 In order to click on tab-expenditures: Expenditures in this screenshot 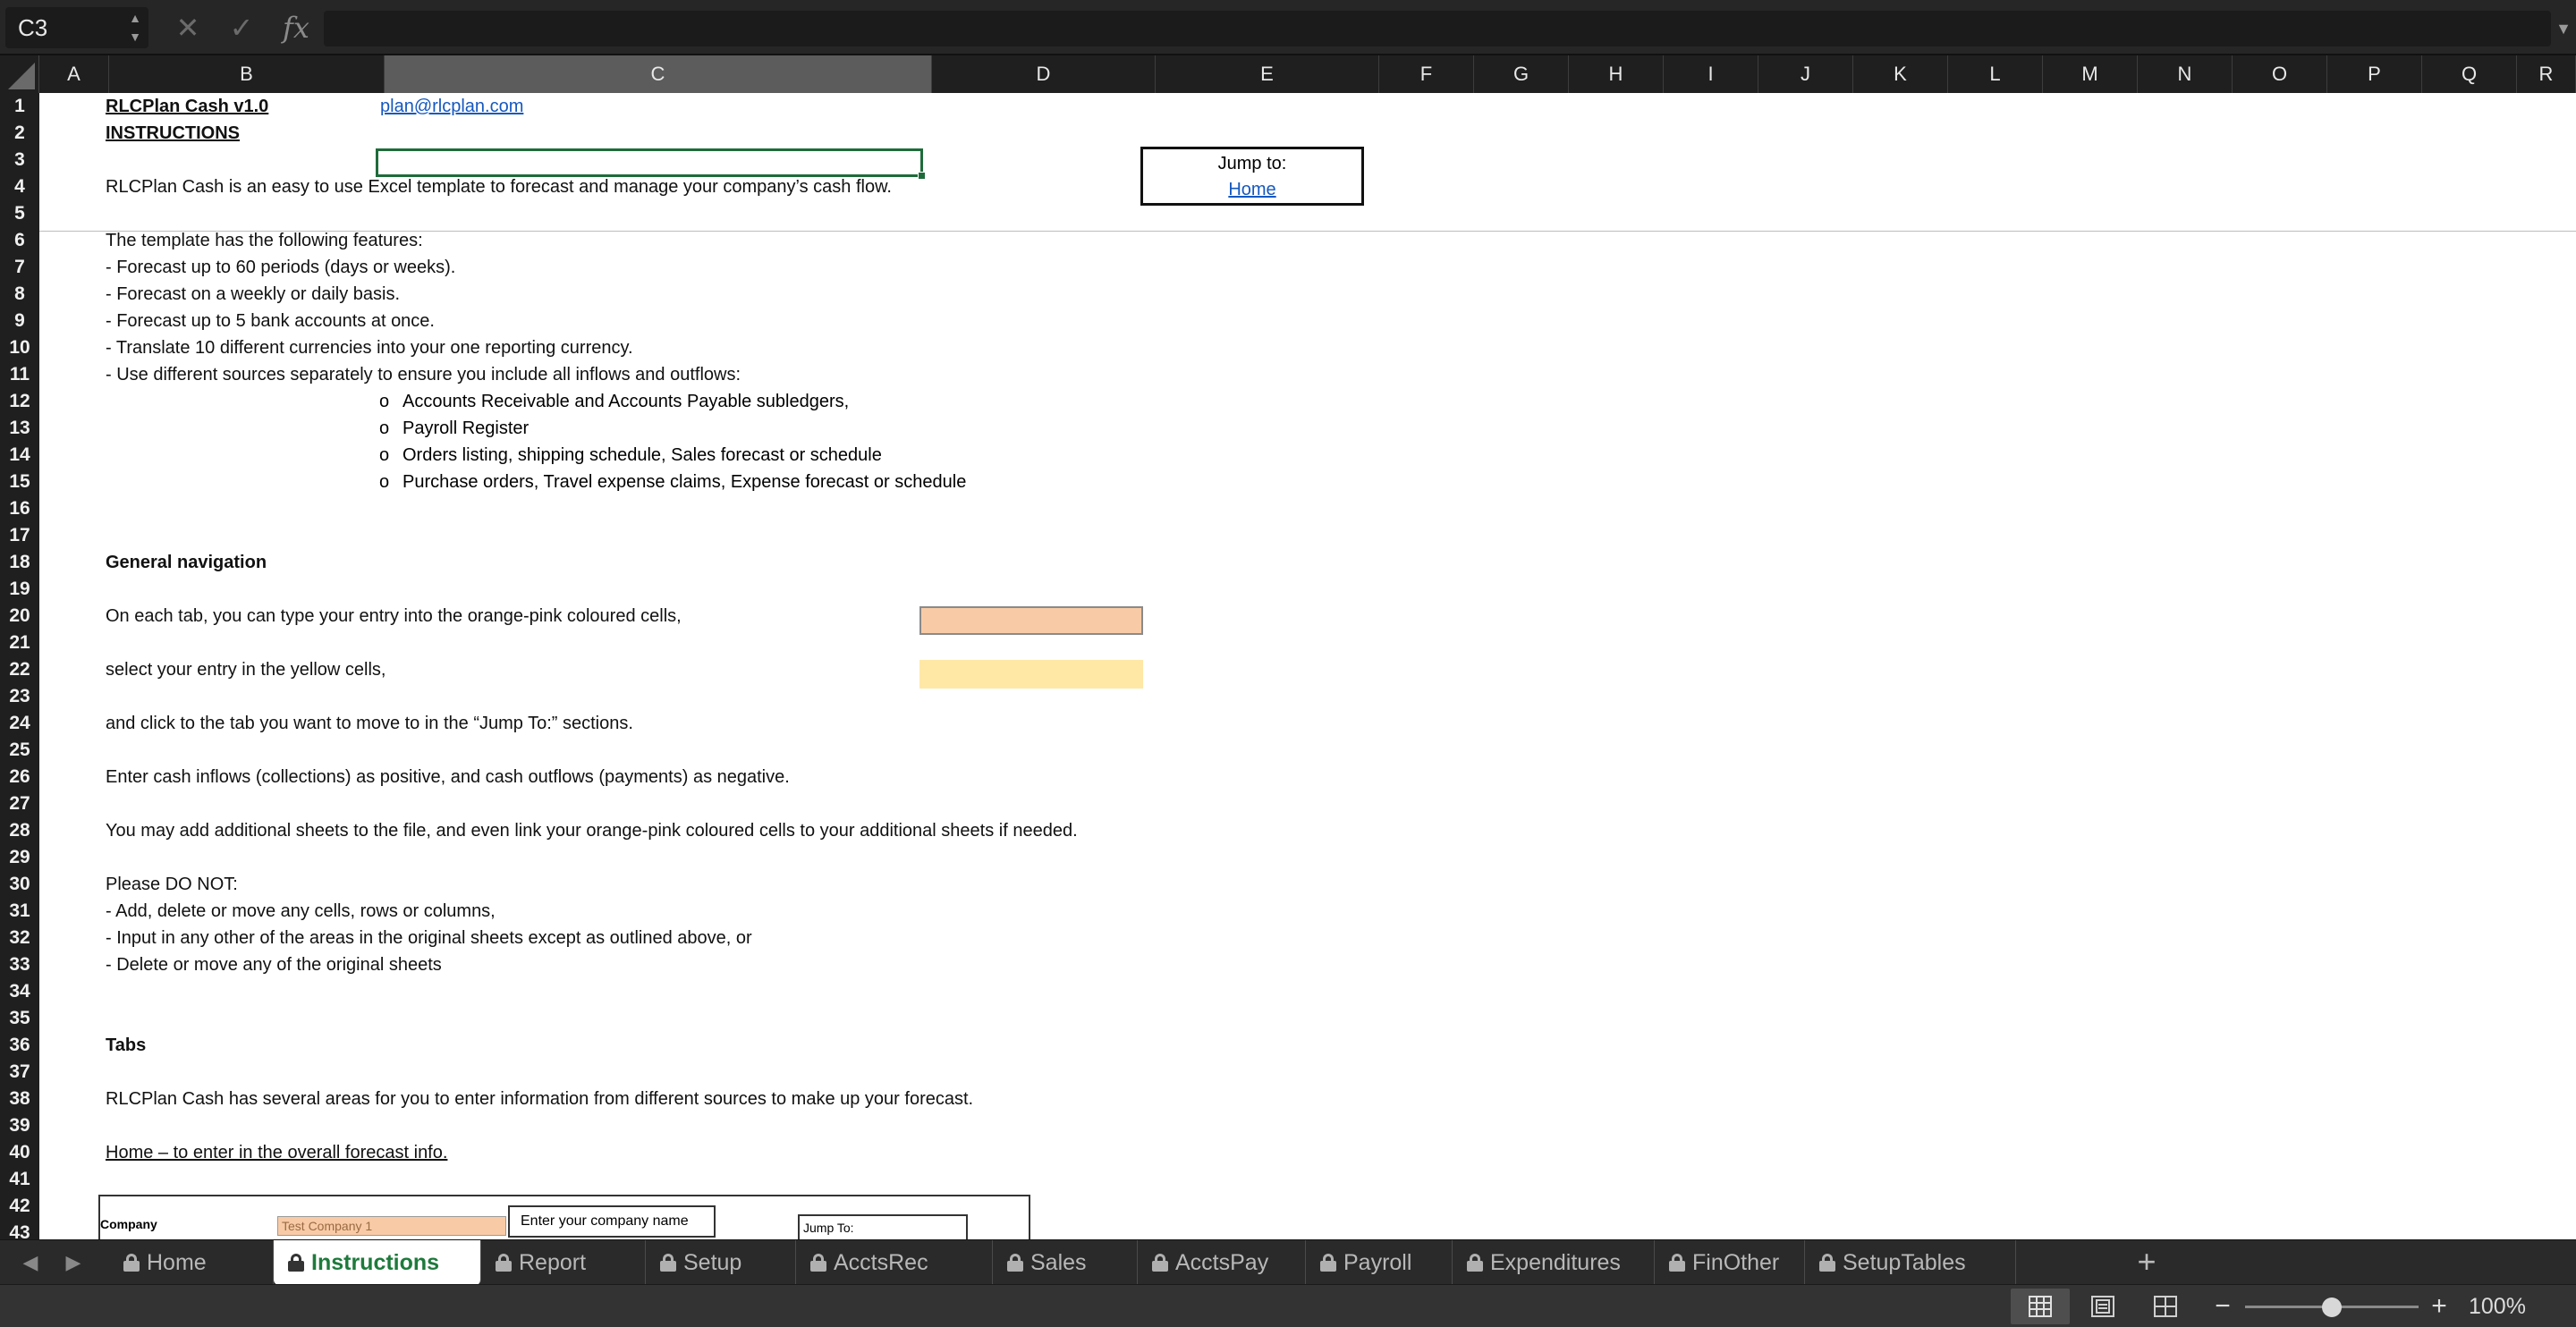, I will do `click(1554, 1262)`.